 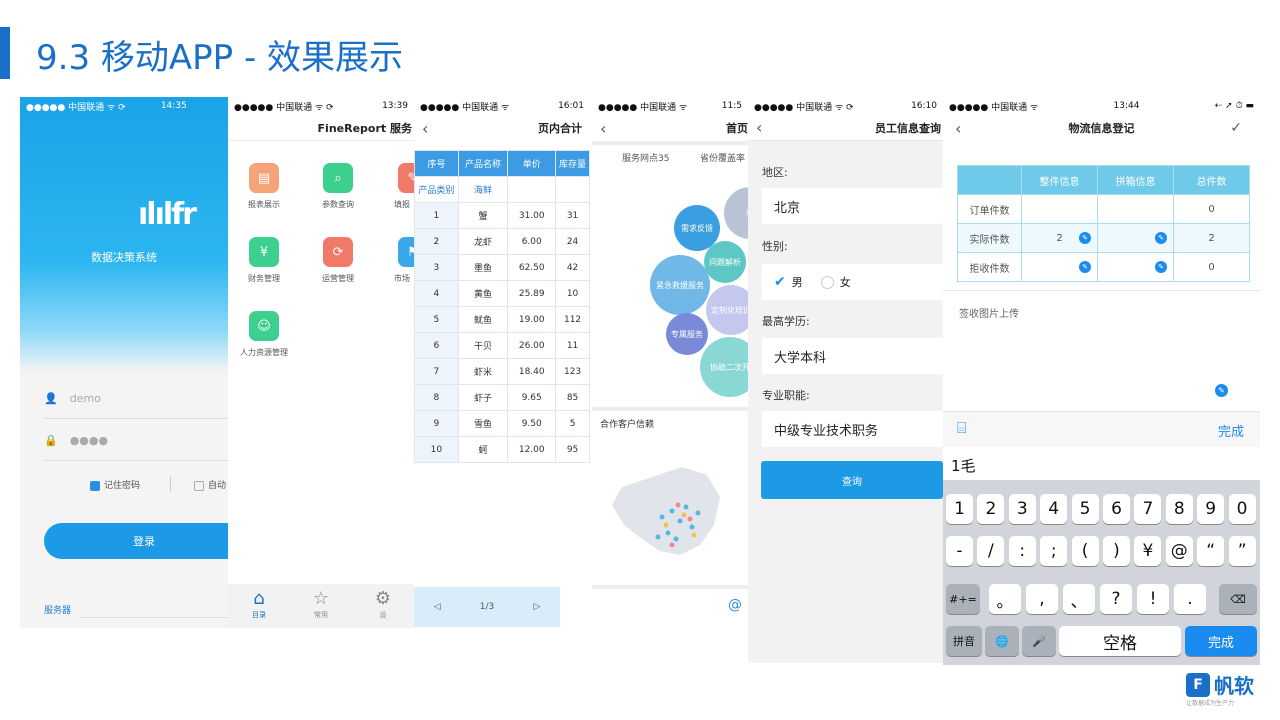 What do you see at coordinates (735, 605) in the screenshot?
I see `at-icon: @` at bounding box center [735, 605].